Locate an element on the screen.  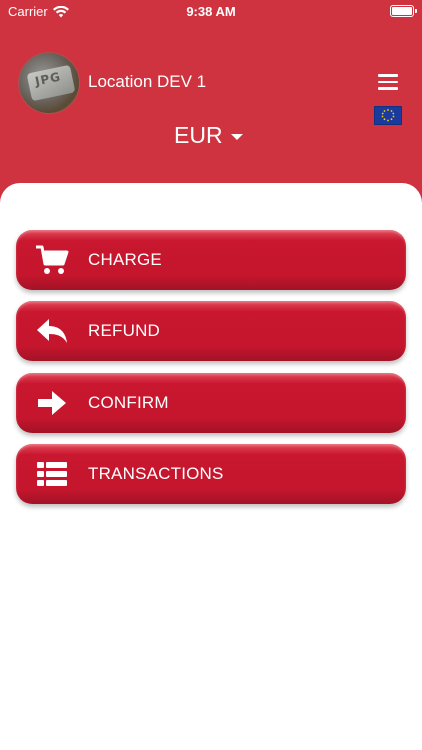
currency-selector: EUR is located at coordinates (208, 135).